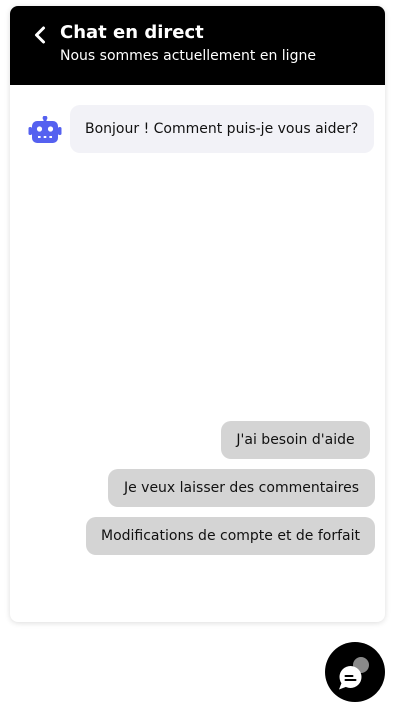  Describe the element at coordinates (241, 488) in the screenshot. I see `quick-reply-feedback: Je veux laisser des commentaires` at that location.